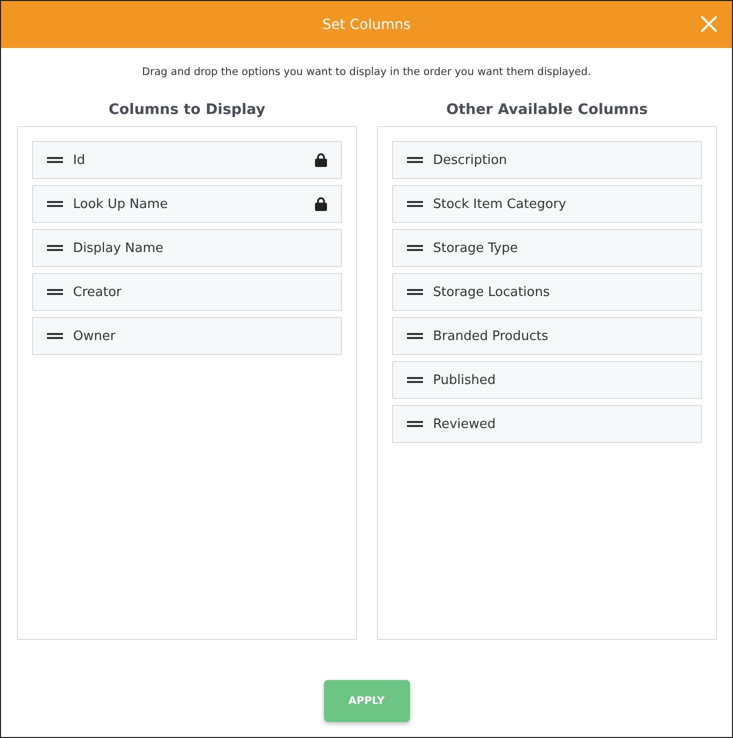 Image resolution: width=733 pixels, height=738 pixels. I want to click on column-option: Published, so click(547, 380).